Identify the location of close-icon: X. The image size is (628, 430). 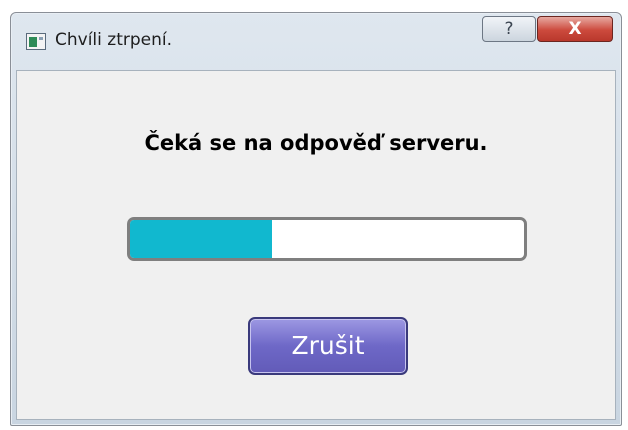
(575, 29).